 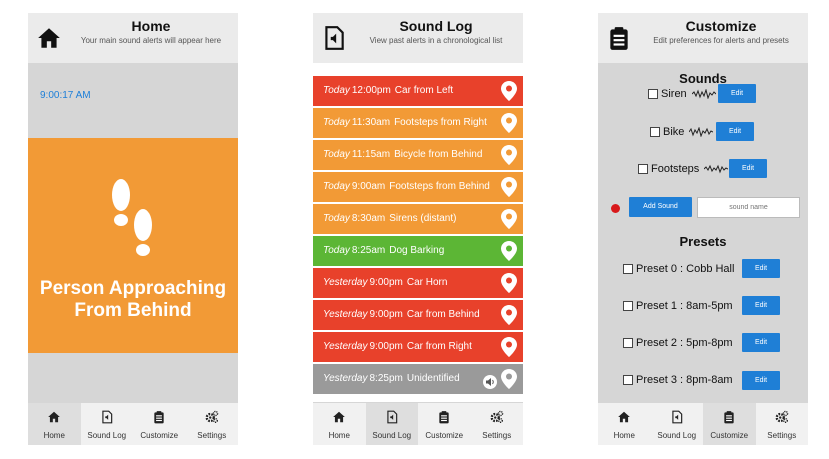 I want to click on edit-footsteps-button: Edit, so click(x=748, y=168).